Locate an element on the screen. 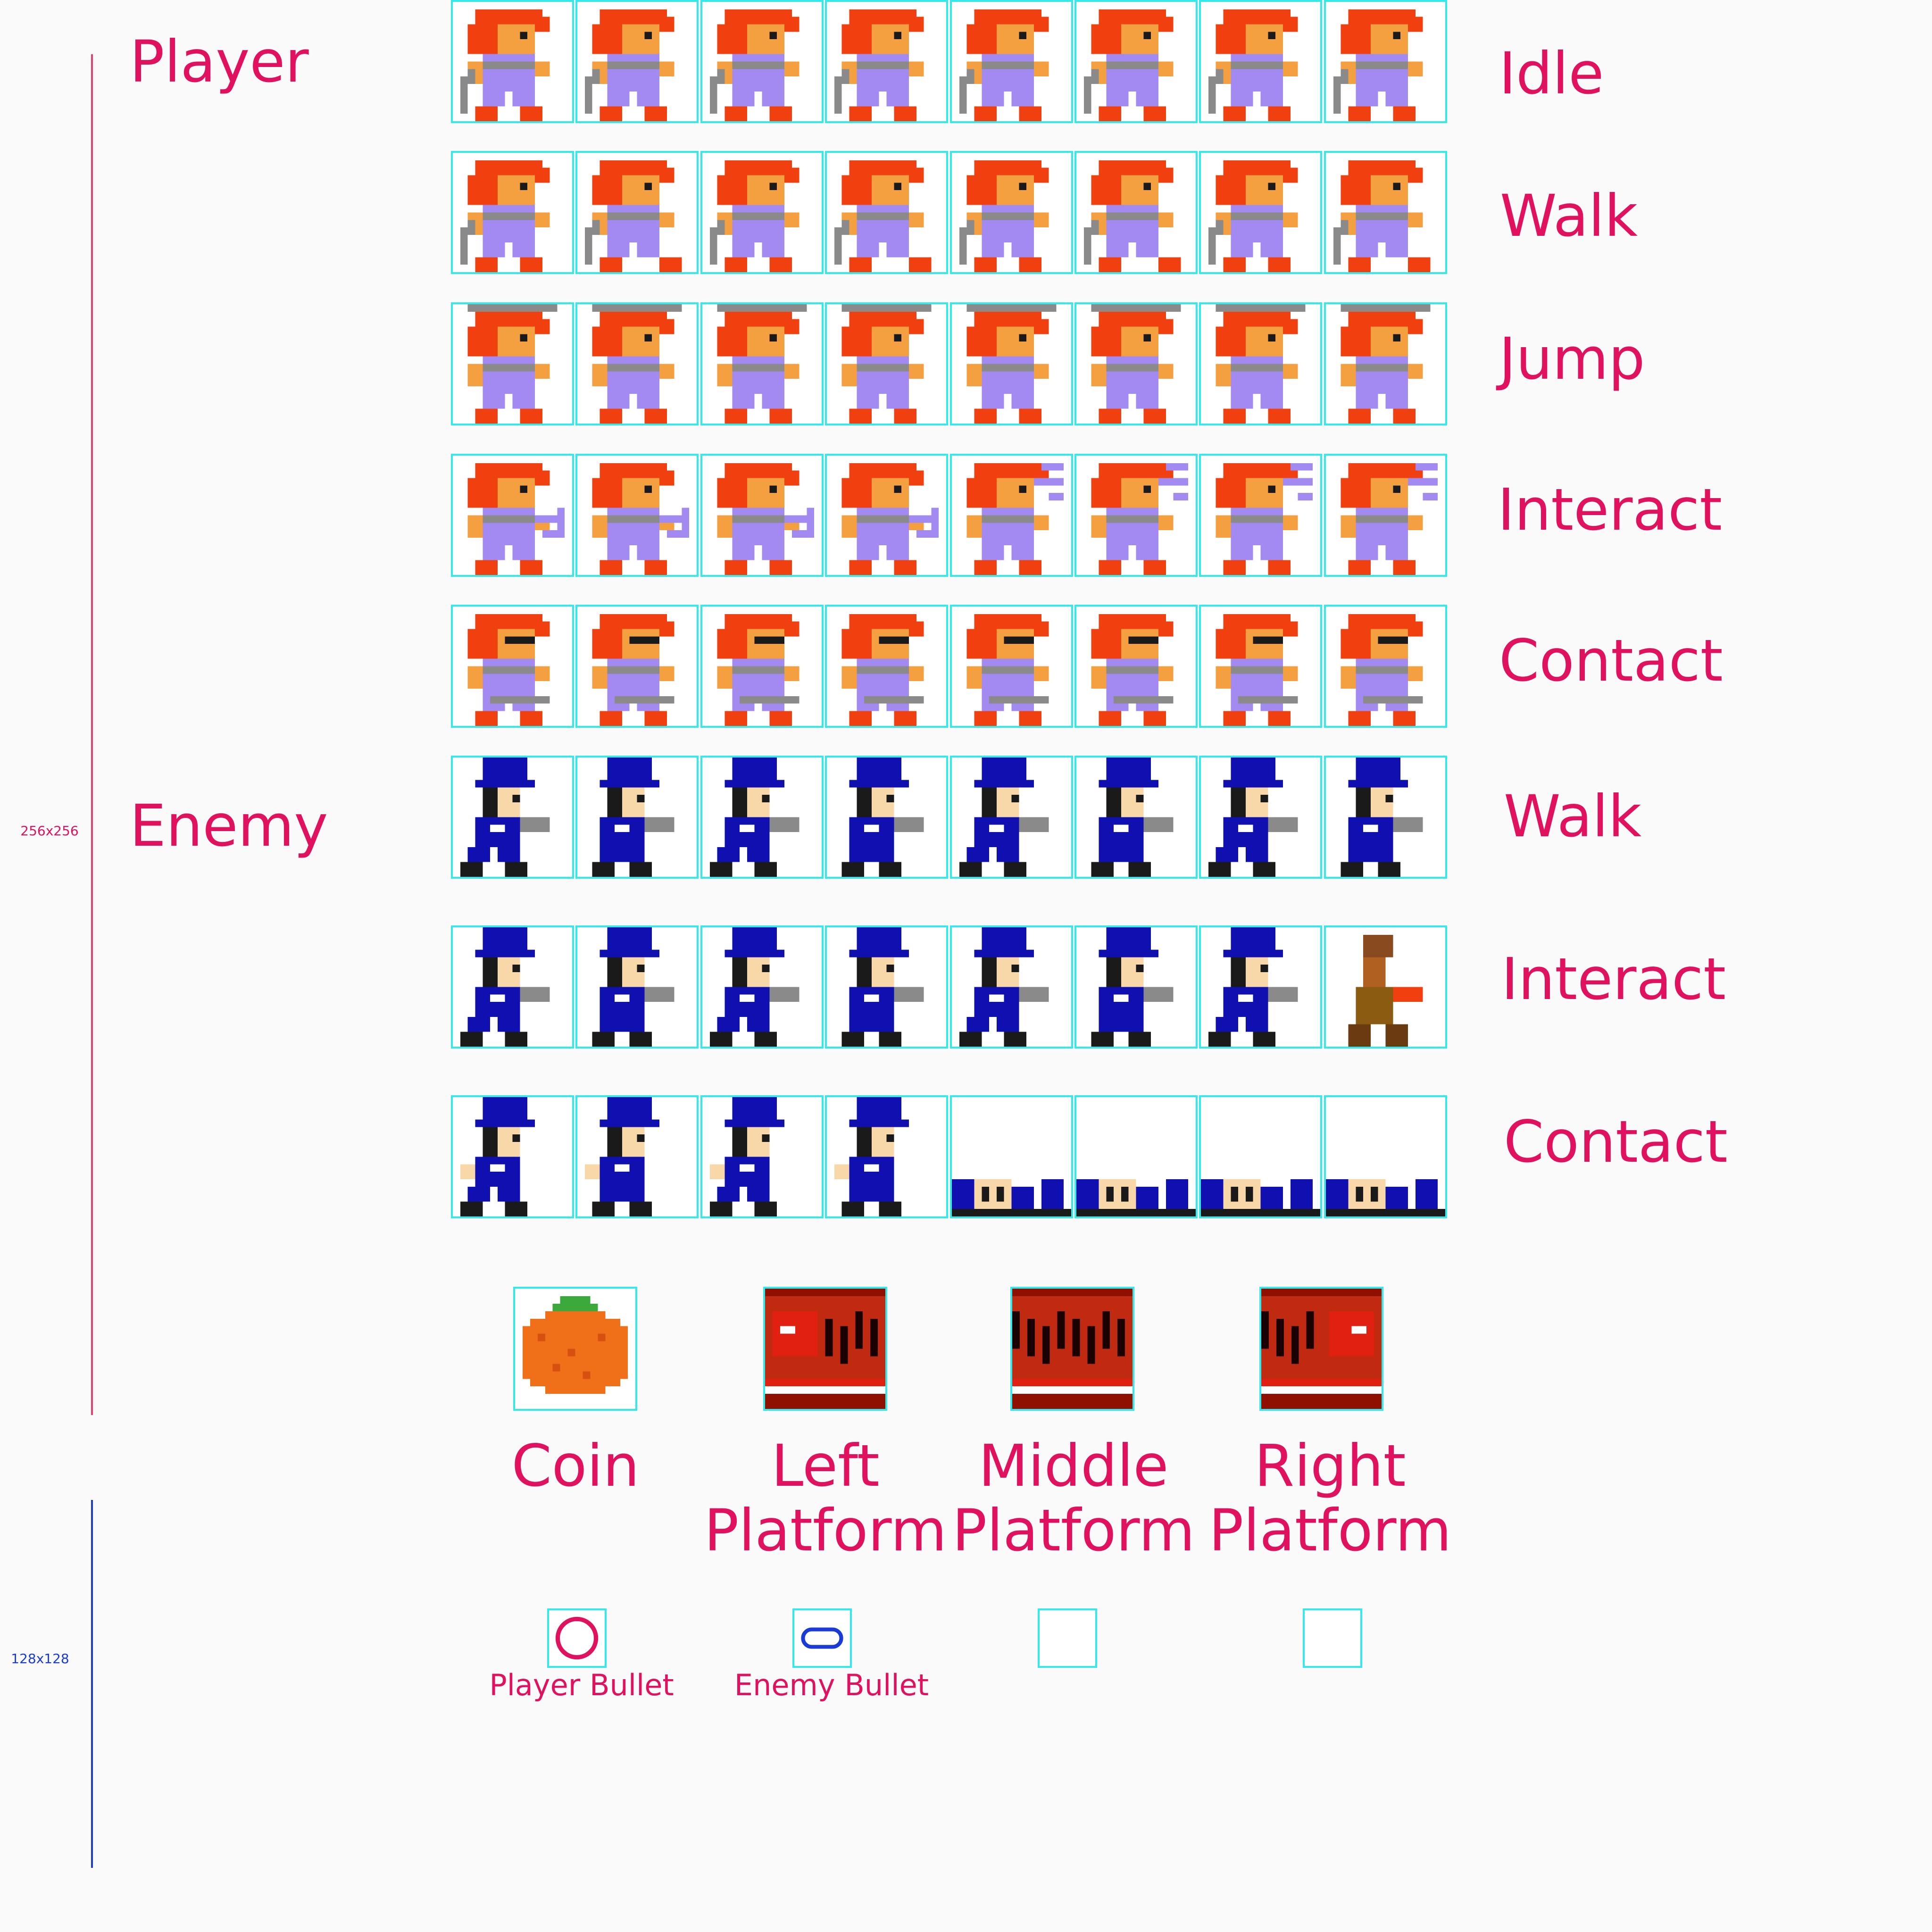  row-label-player-interact: Interact is located at coordinates (1611, 510).